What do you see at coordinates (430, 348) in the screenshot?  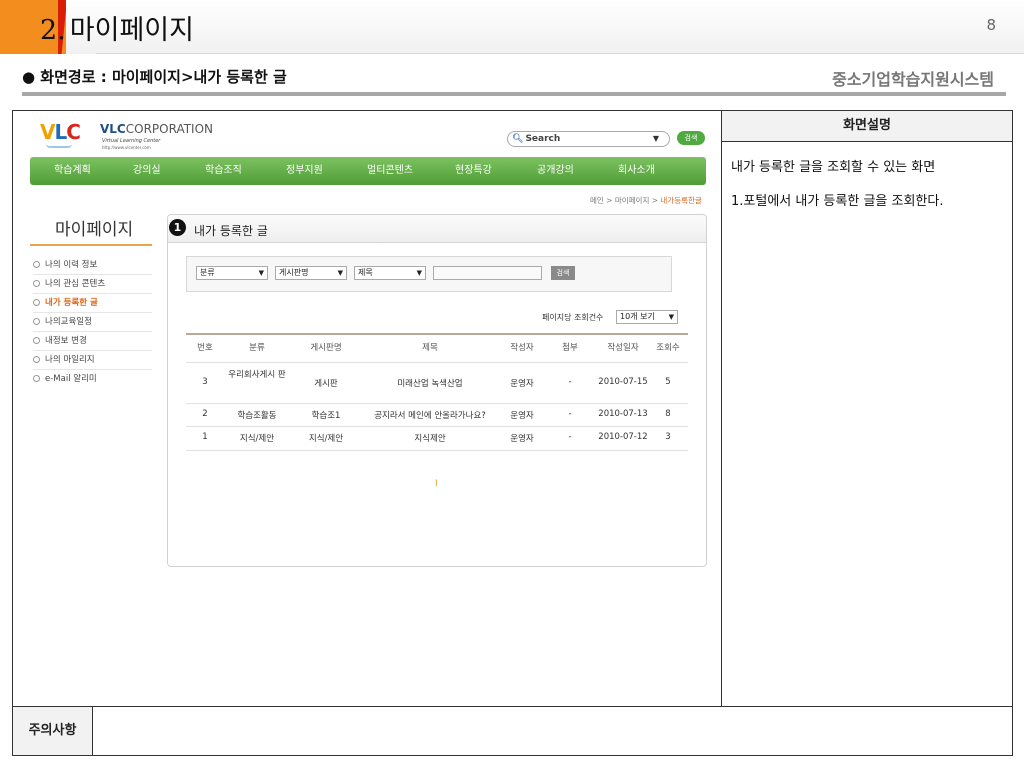 I see `column-header-subject: 제목` at bounding box center [430, 348].